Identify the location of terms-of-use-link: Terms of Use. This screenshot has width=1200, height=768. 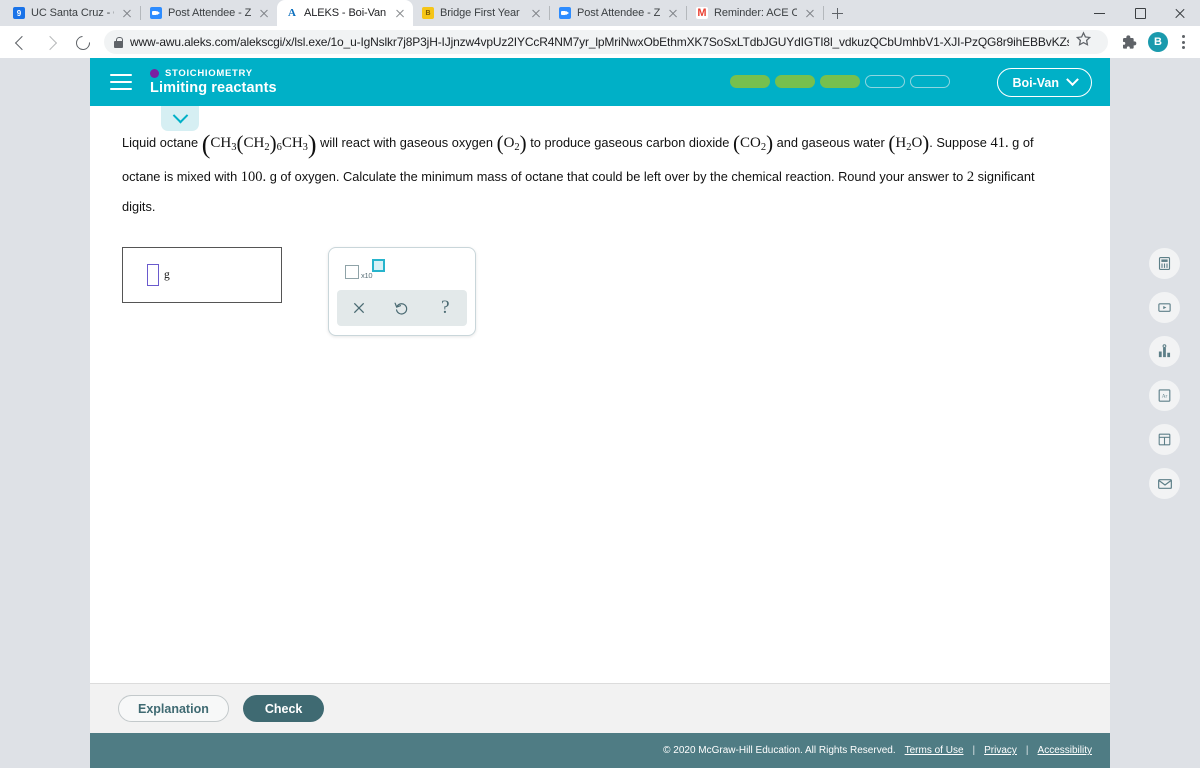
(934, 750).